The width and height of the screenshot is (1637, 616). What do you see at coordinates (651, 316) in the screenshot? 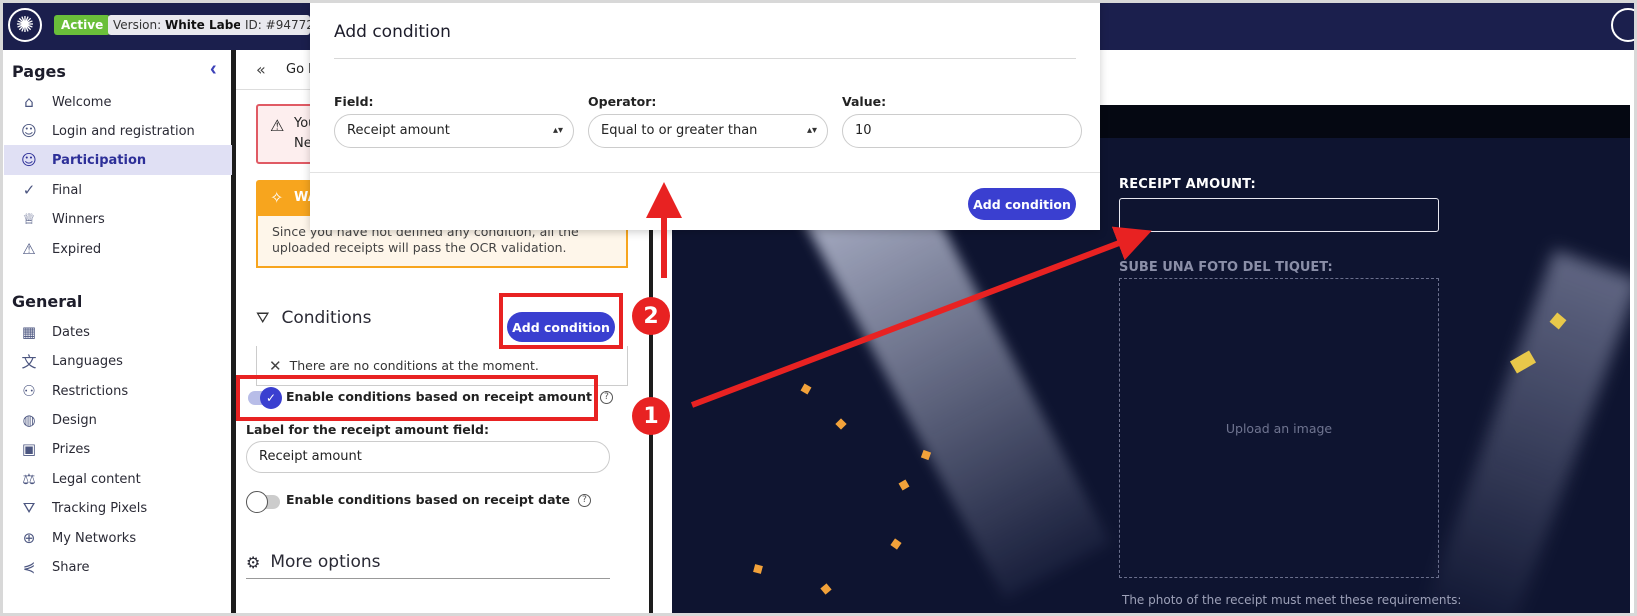
I see `annotation-marker-2: 2` at bounding box center [651, 316].